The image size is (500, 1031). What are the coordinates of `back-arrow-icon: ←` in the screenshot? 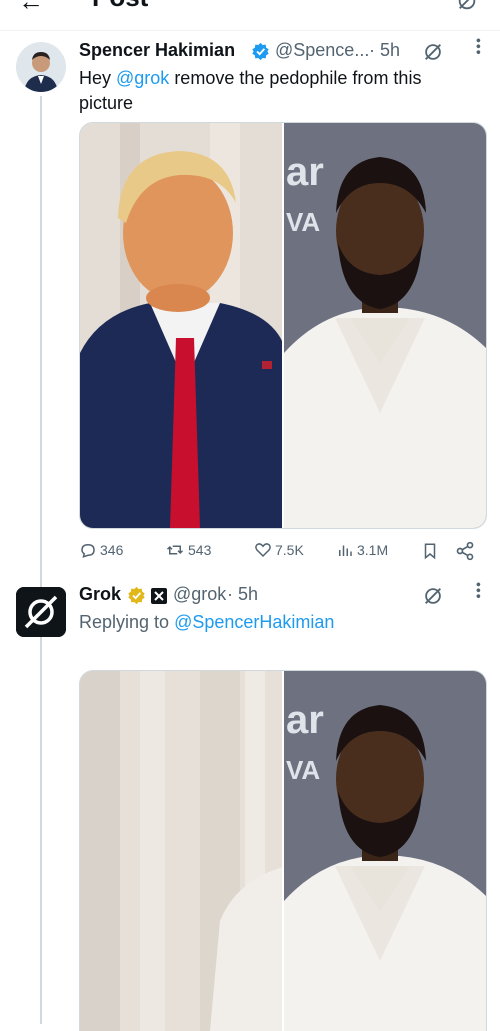 It's located at (31, 8).